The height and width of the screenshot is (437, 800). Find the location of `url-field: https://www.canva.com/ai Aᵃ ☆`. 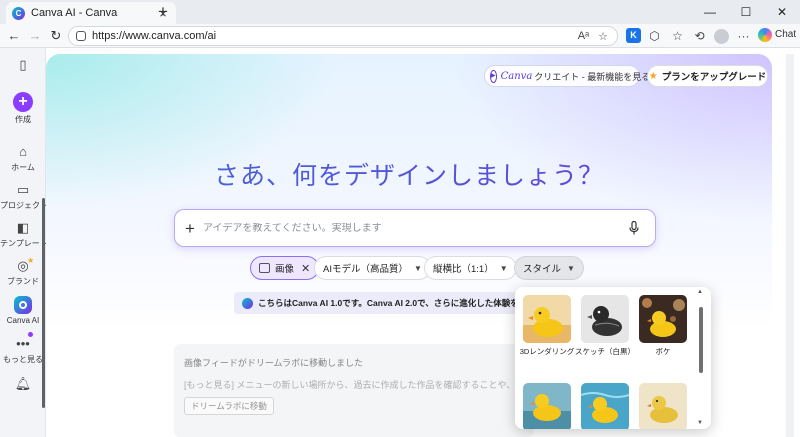

url-field: https://www.canva.com/ai Aᵃ ☆ is located at coordinates (343, 36).